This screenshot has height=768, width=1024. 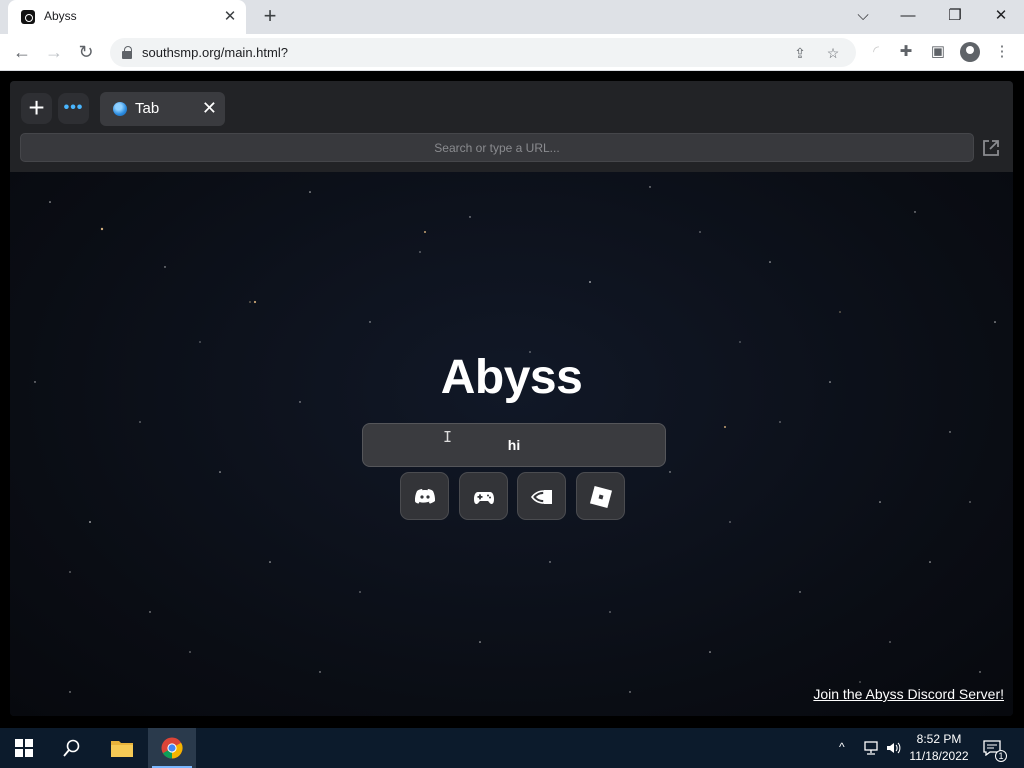 What do you see at coordinates (230, 17) in the screenshot?
I see `browser-tab-close-icon: ✕` at bounding box center [230, 17].